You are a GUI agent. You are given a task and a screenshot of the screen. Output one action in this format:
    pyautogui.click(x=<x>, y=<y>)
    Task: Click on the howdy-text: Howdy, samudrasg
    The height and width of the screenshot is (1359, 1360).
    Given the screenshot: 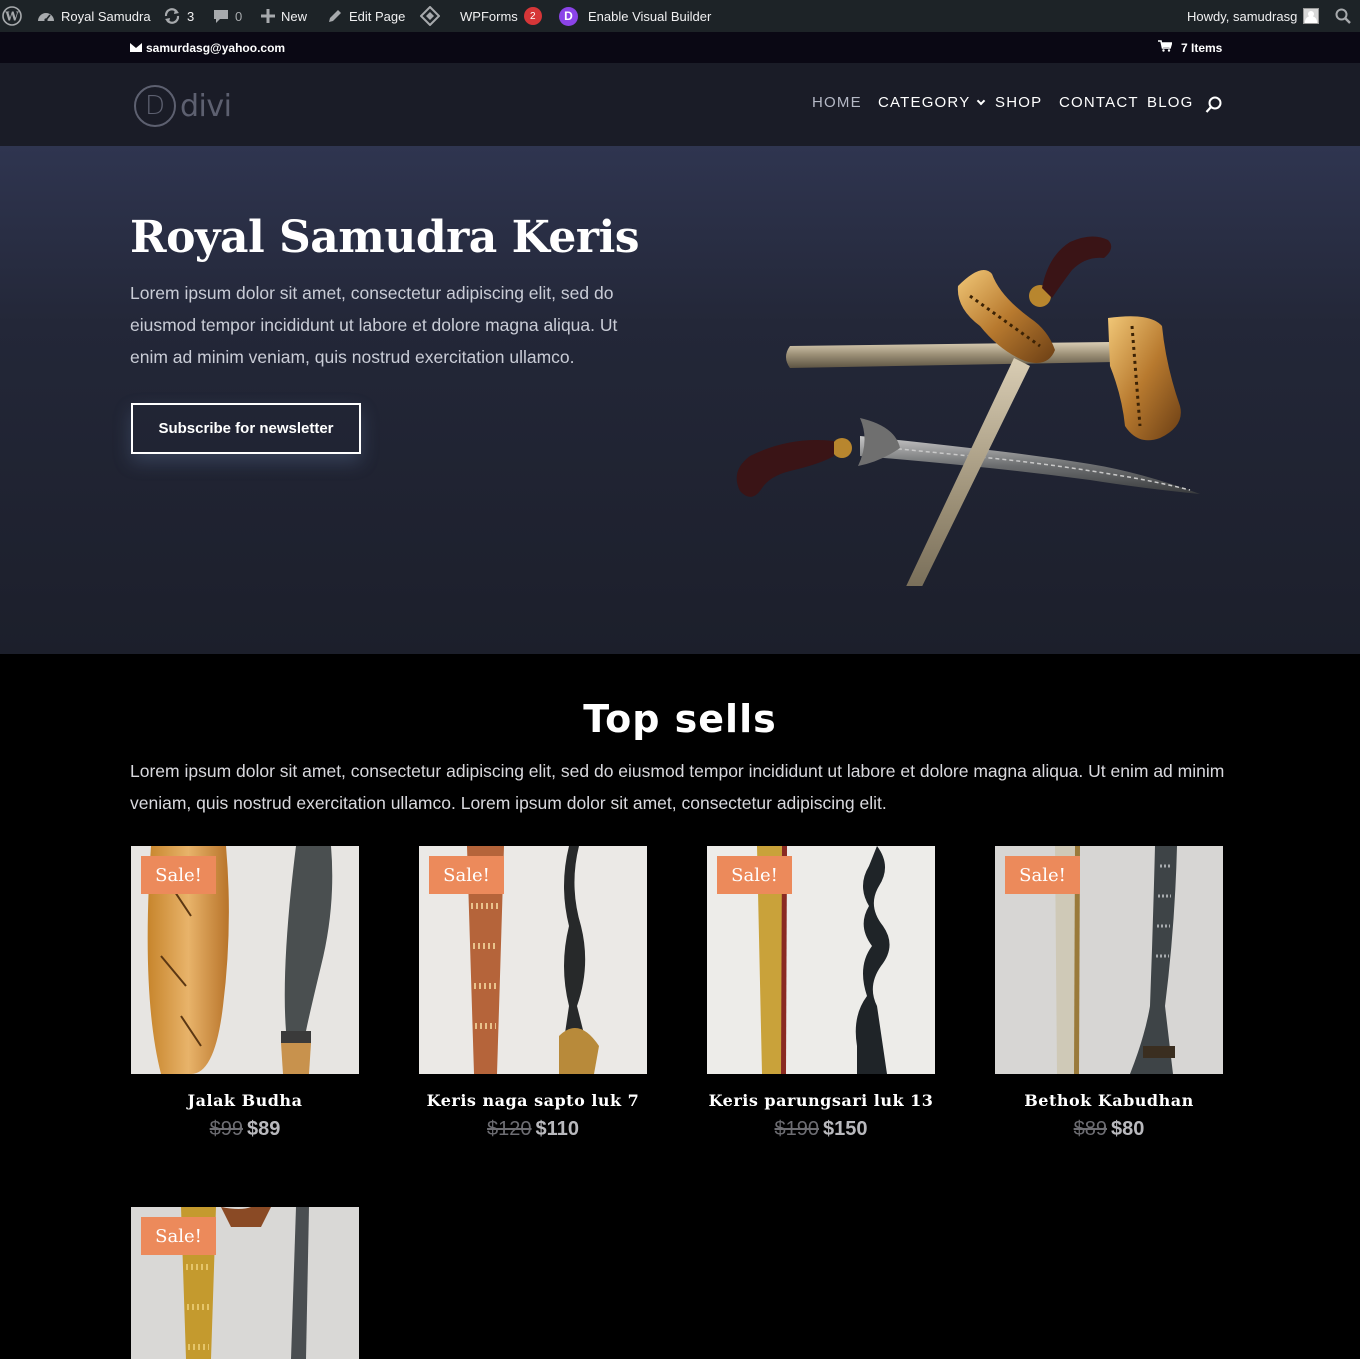 What is the action you would take?
    pyautogui.click(x=1242, y=16)
    